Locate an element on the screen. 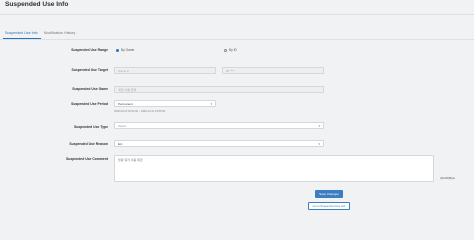  type-label: Suspended Use Type is located at coordinates (90, 127).